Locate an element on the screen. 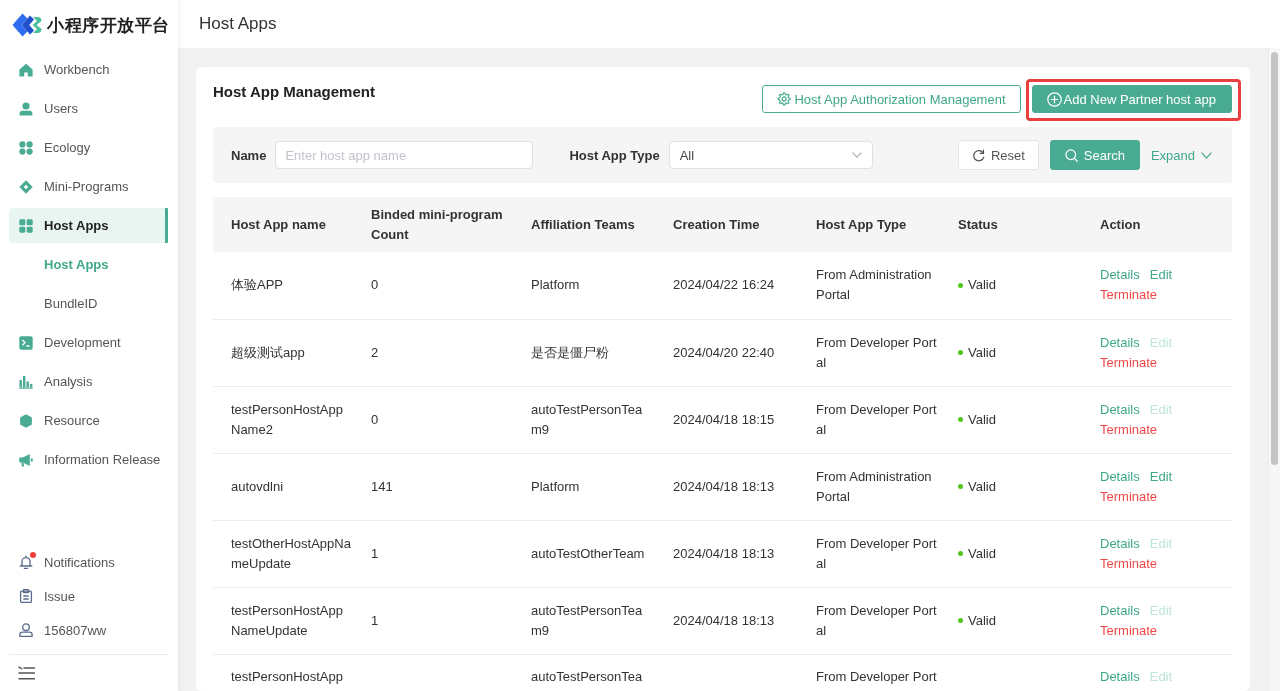 The image size is (1280, 691). add-partner-app-button: Add New Partner host app is located at coordinates (1131, 99).